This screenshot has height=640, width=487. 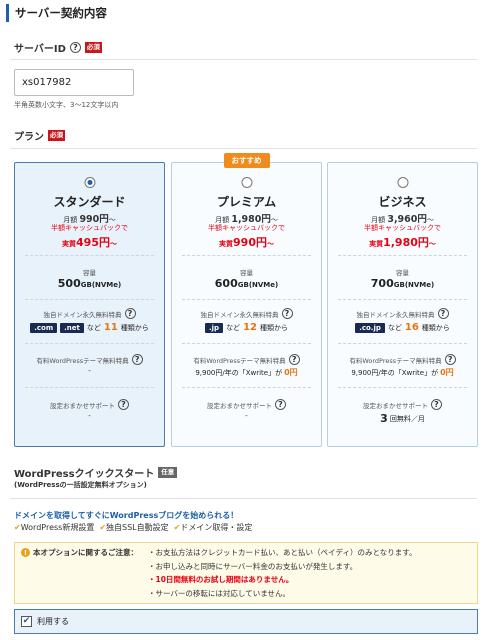 What do you see at coordinates (246, 242) in the screenshot?
I see `real-price: 実質990円～` at bounding box center [246, 242].